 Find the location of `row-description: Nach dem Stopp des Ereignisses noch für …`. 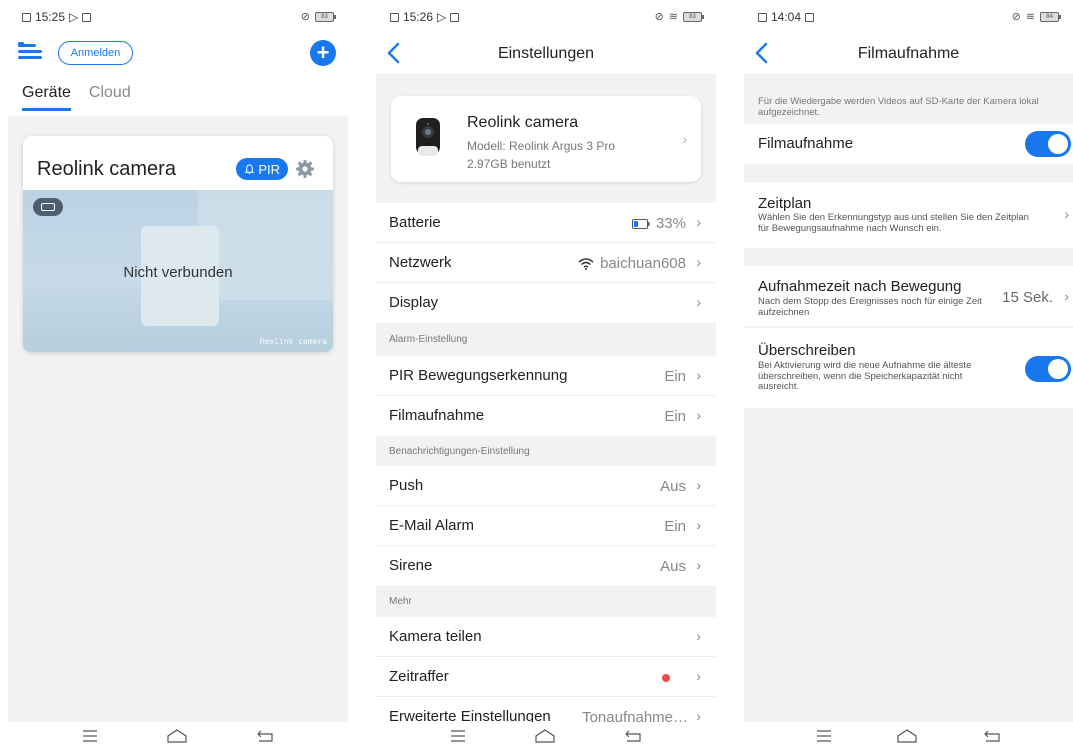

row-description: Nach dem Stopp des Ereignisses noch für … is located at coordinates (870, 307).